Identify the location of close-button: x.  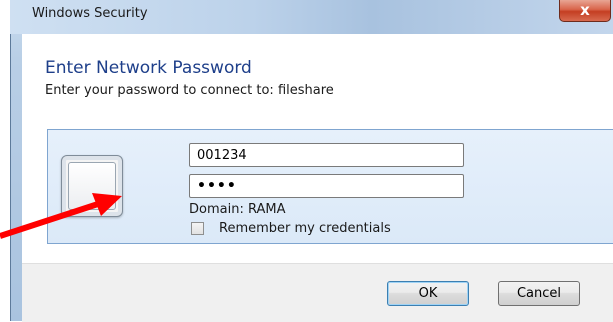
(585, 11).